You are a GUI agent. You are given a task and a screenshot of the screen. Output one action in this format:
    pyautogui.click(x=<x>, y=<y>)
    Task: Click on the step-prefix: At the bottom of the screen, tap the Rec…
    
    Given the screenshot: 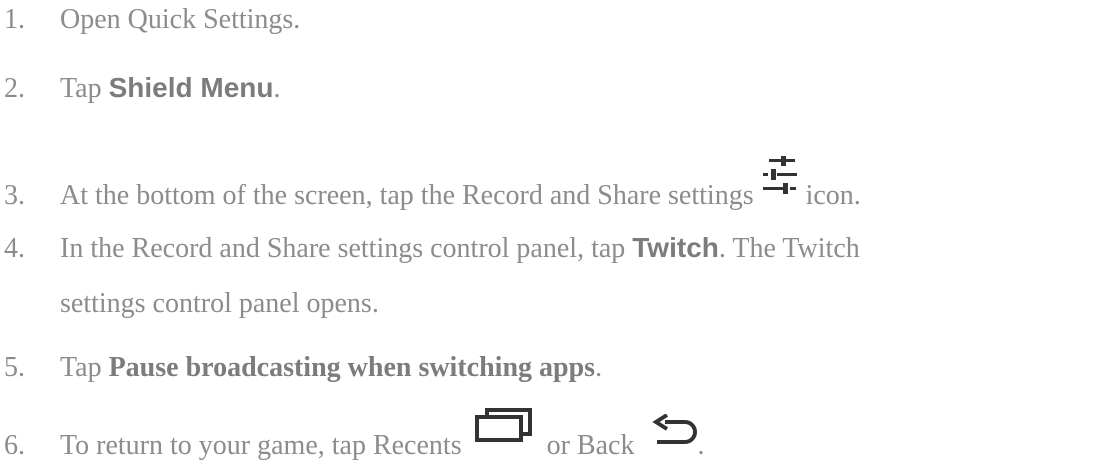 What is the action you would take?
    pyautogui.click(x=410, y=195)
    